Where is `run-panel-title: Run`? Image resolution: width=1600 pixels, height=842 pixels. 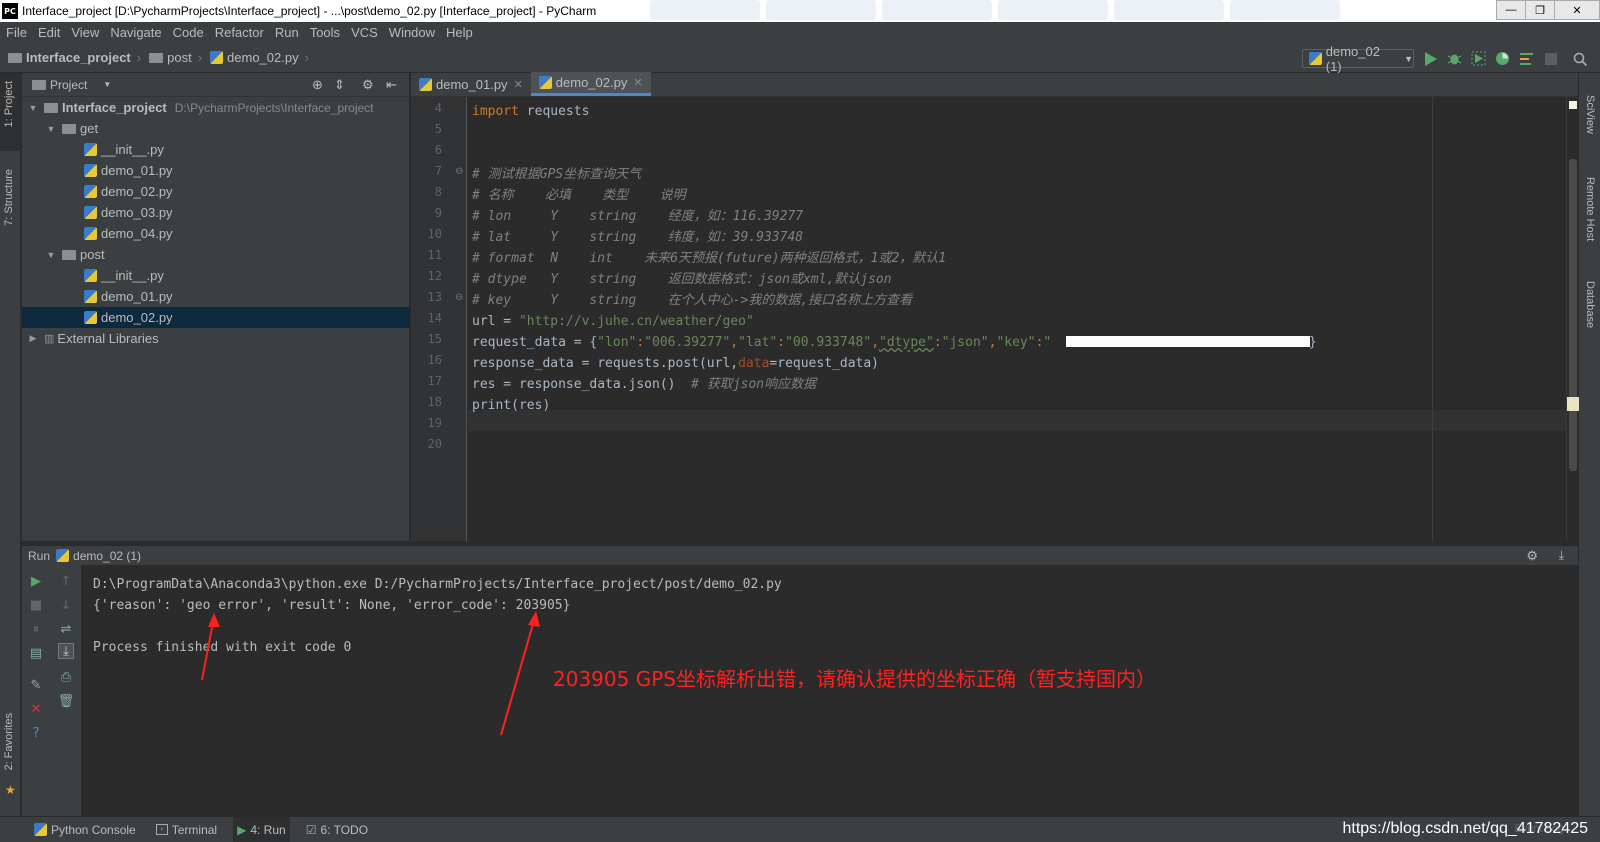 run-panel-title: Run is located at coordinates (39, 555).